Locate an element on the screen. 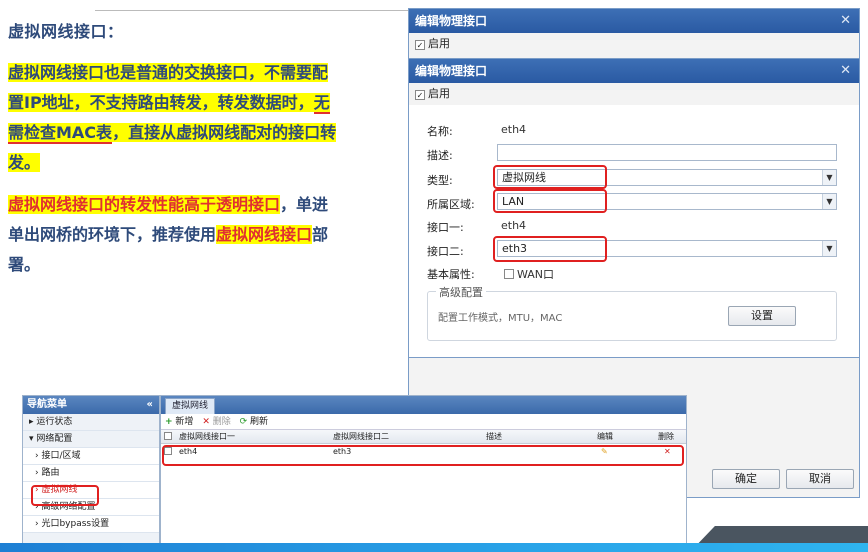 The image size is (868, 552). nav-title: 导航菜单 « is located at coordinates (91, 405).